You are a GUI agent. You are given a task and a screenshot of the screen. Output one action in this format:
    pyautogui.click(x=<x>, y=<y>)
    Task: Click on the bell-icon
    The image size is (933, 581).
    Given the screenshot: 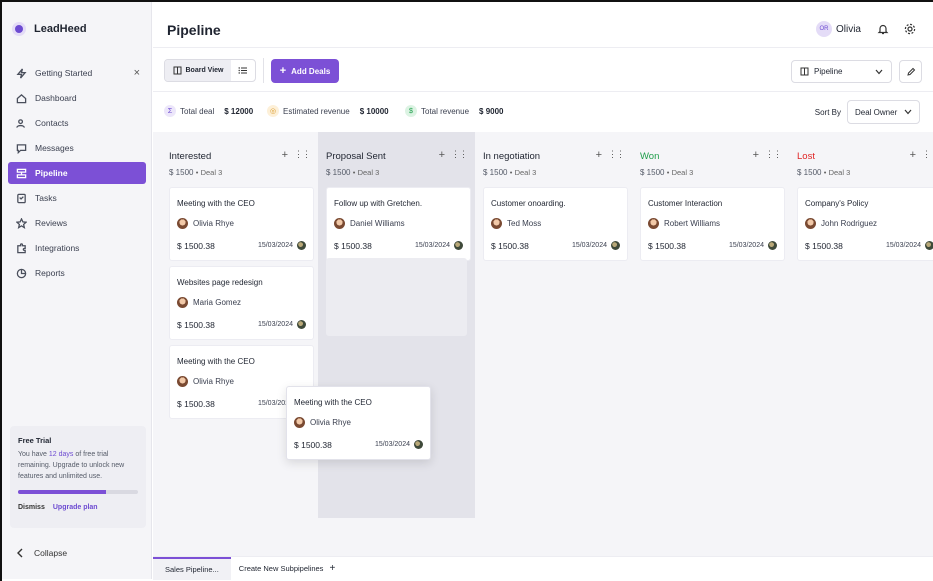 What is the action you would take?
    pyautogui.click(x=883, y=29)
    